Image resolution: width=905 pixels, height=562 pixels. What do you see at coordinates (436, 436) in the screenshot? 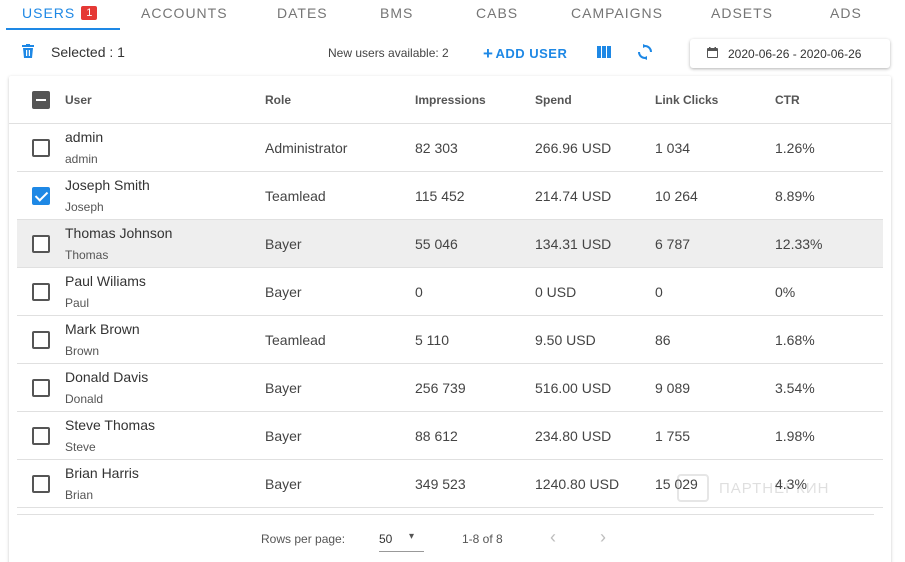
I see `impressions-cell: 88 612` at bounding box center [436, 436].